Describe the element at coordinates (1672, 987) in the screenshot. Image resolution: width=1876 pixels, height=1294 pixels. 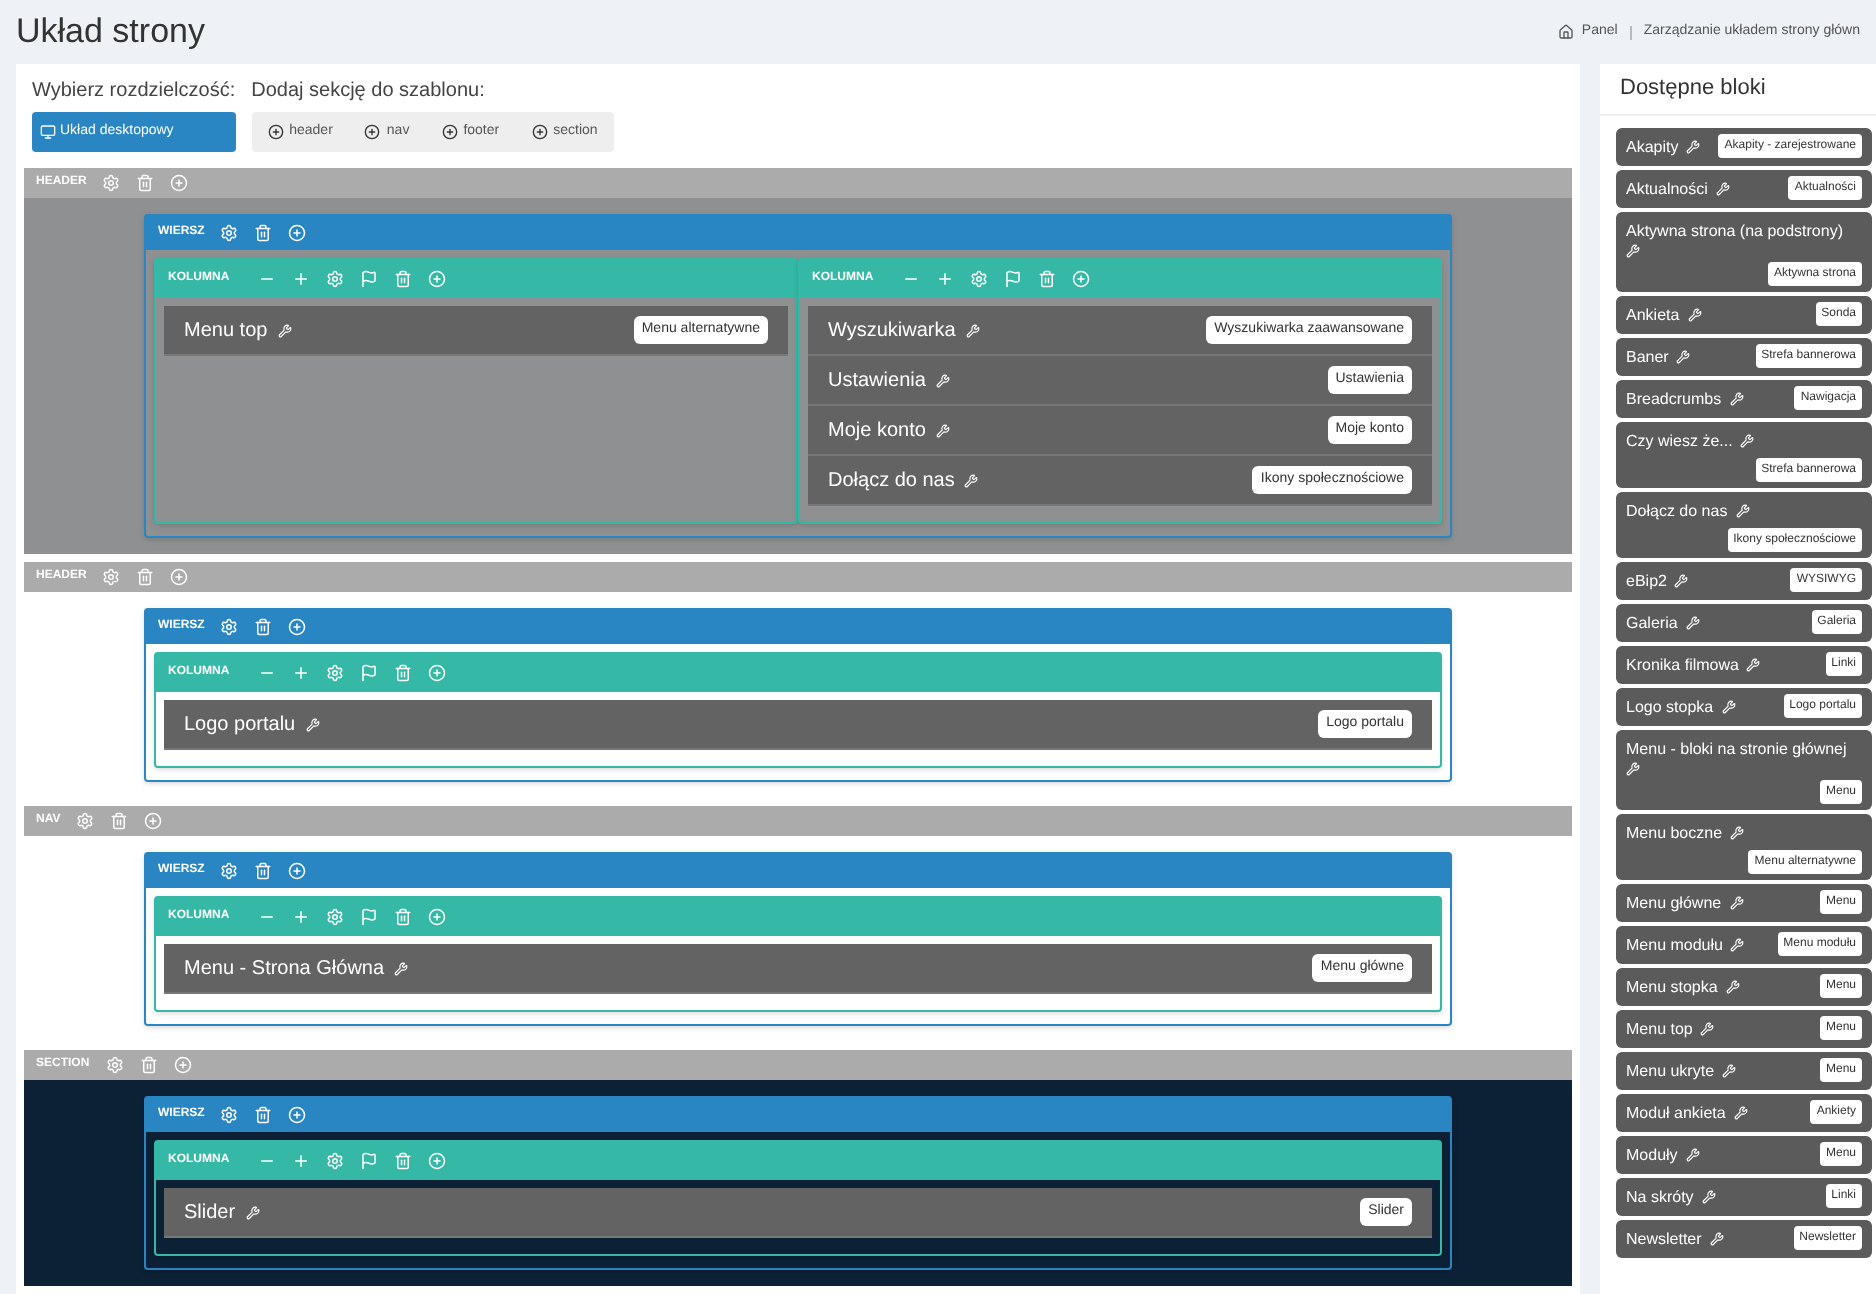
I see `block-name: Menu stopka` at that location.